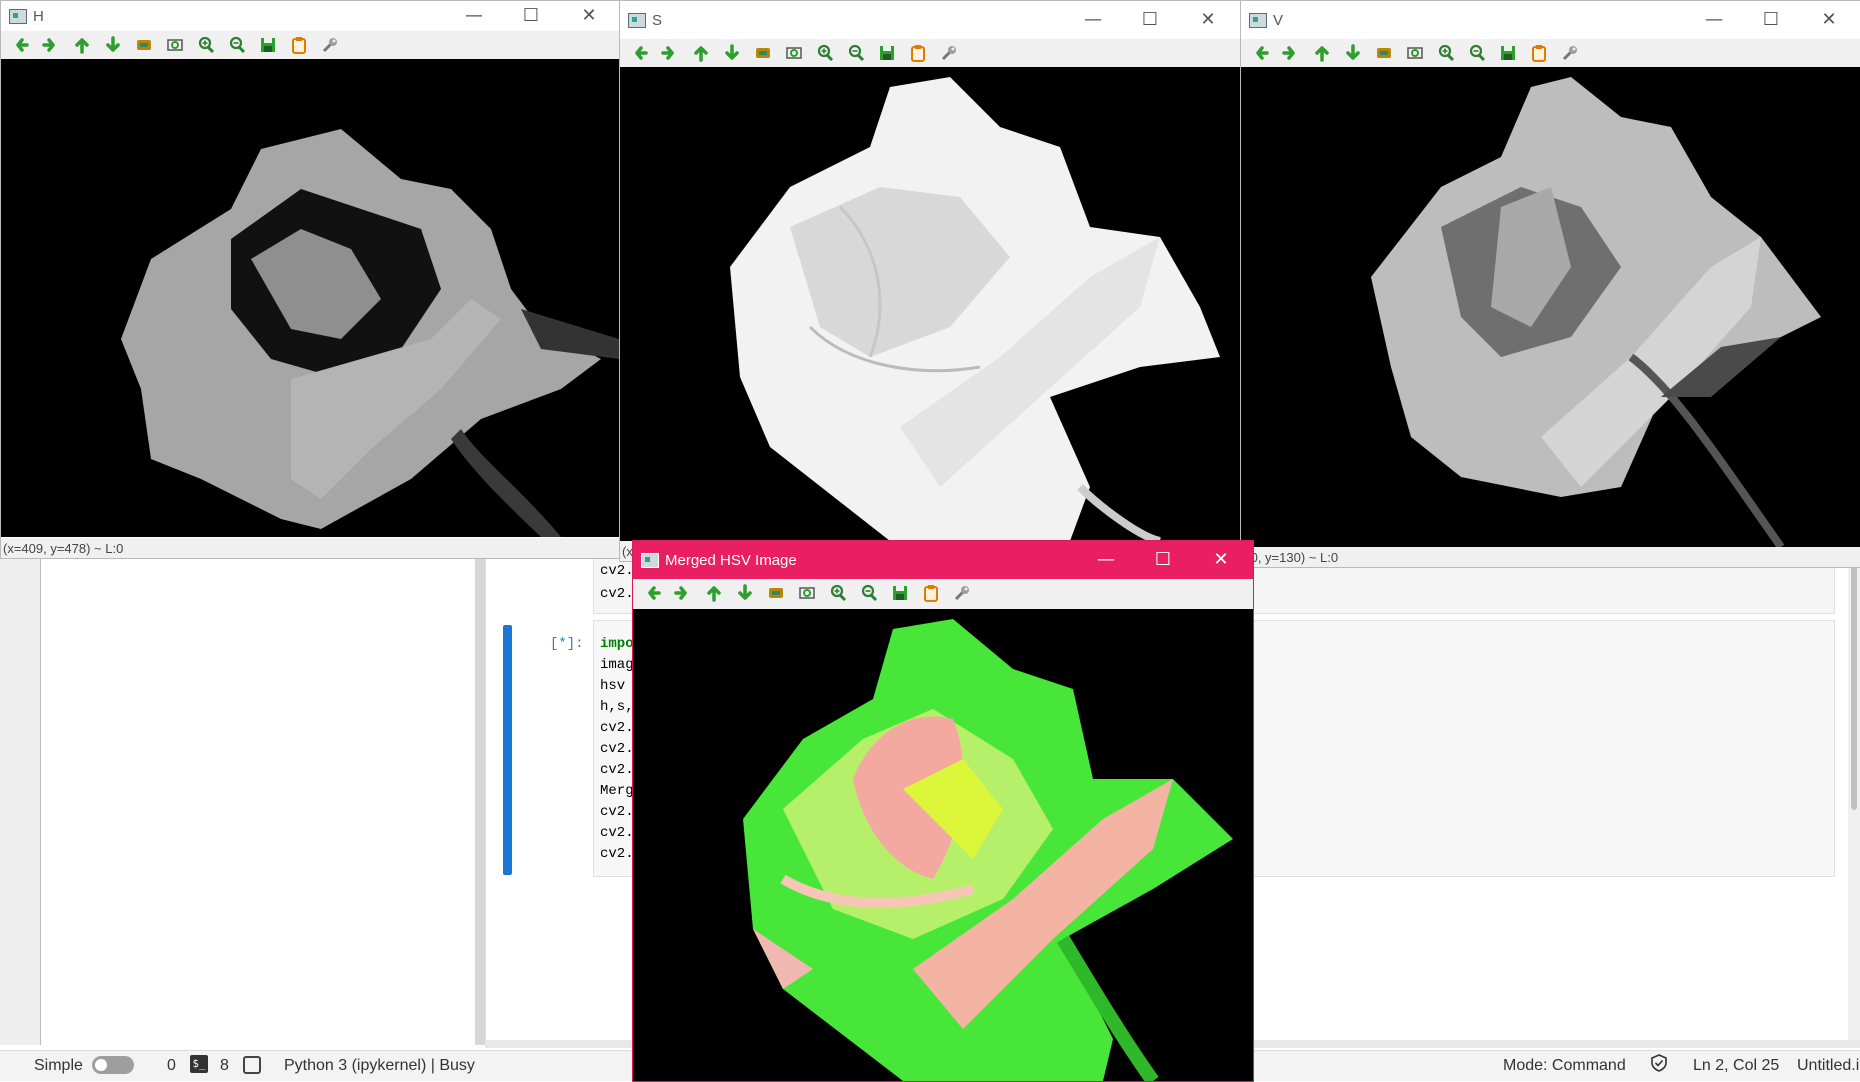 The width and height of the screenshot is (1860, 1082). What do you see at coordinates (38, 16) in the screenshot?
I see `window-title: H` at bounding box center [38, 16].